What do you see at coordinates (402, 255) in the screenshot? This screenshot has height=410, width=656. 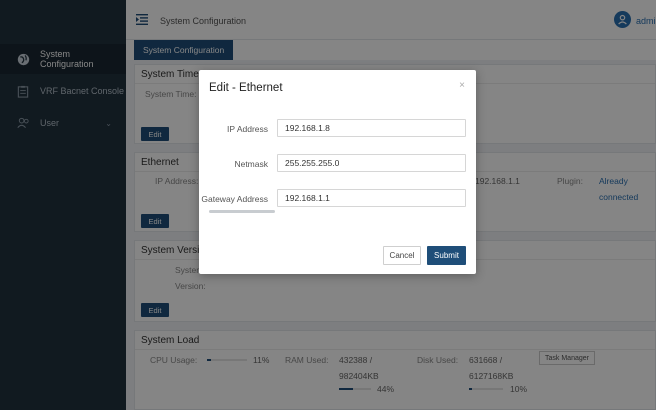 I see `cancel-button: Cancel` at bounding box center [402, 255].